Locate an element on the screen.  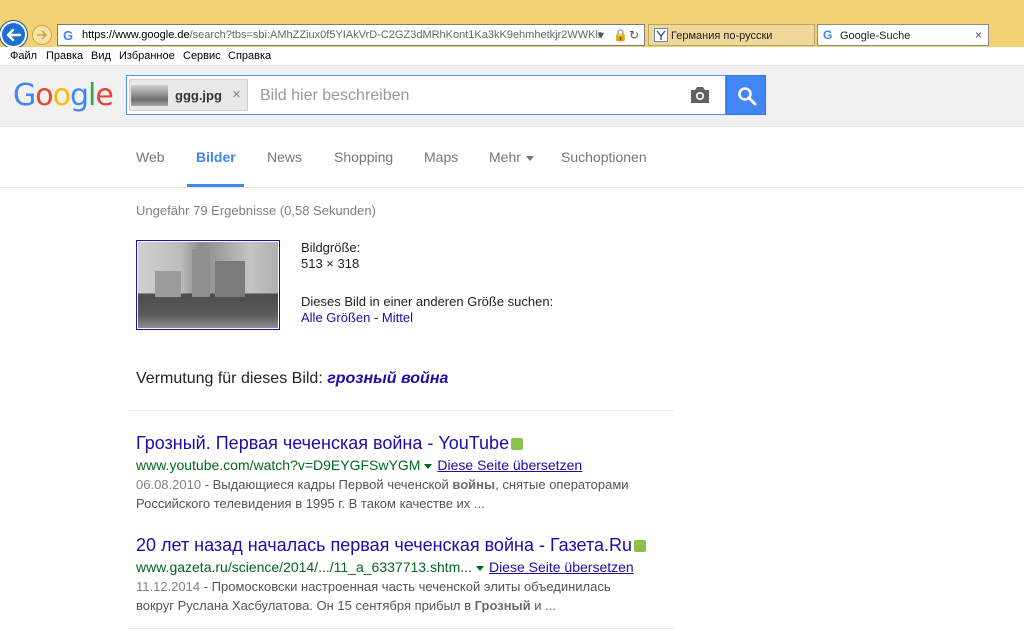
back-button is located at coordinates (13, 34).